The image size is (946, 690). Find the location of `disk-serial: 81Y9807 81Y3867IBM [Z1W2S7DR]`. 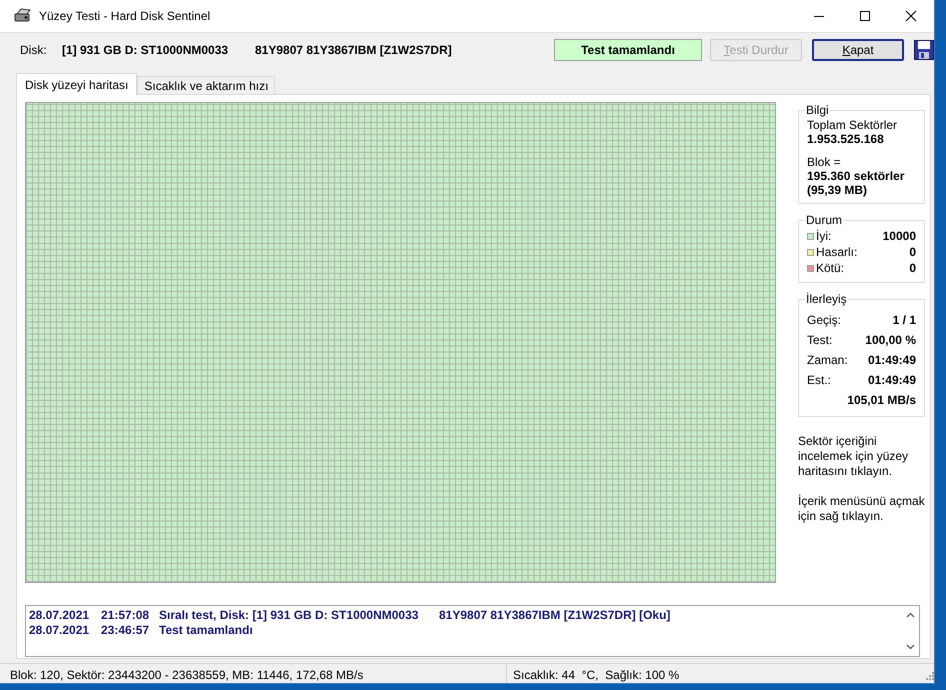

disk-serial: 81Y9807 81Y3867IBM [Z1W2S7DR] is located at coordinates (354, 50).